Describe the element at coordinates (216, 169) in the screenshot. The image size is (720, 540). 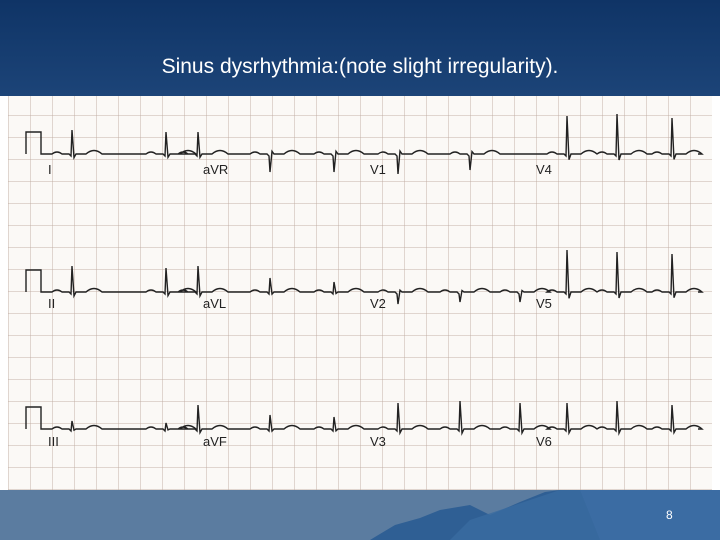
I see `lead-label: aVR` at that location.